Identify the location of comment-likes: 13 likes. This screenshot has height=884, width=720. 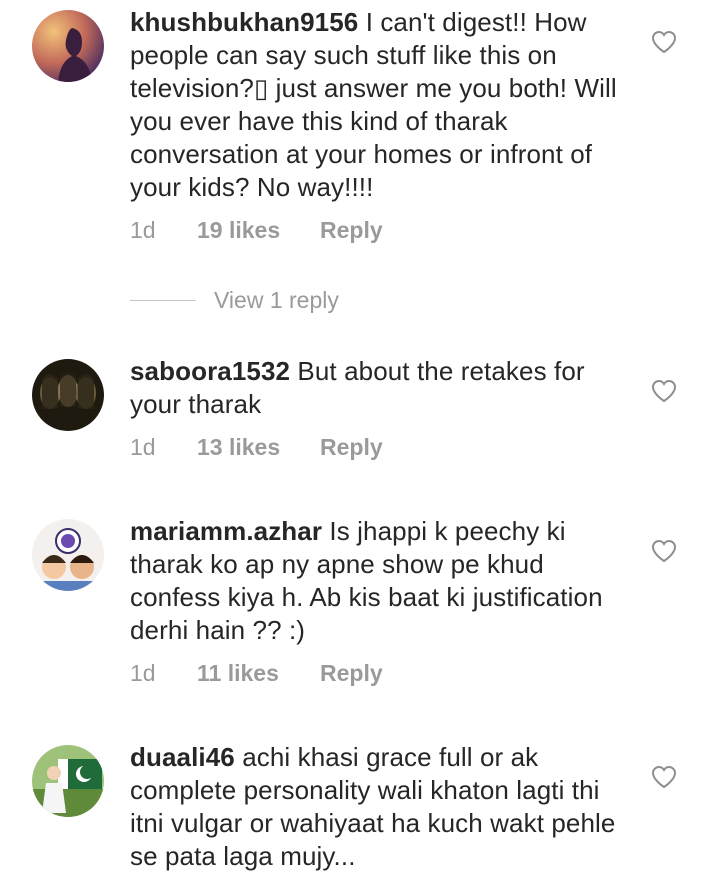
(258, 447).